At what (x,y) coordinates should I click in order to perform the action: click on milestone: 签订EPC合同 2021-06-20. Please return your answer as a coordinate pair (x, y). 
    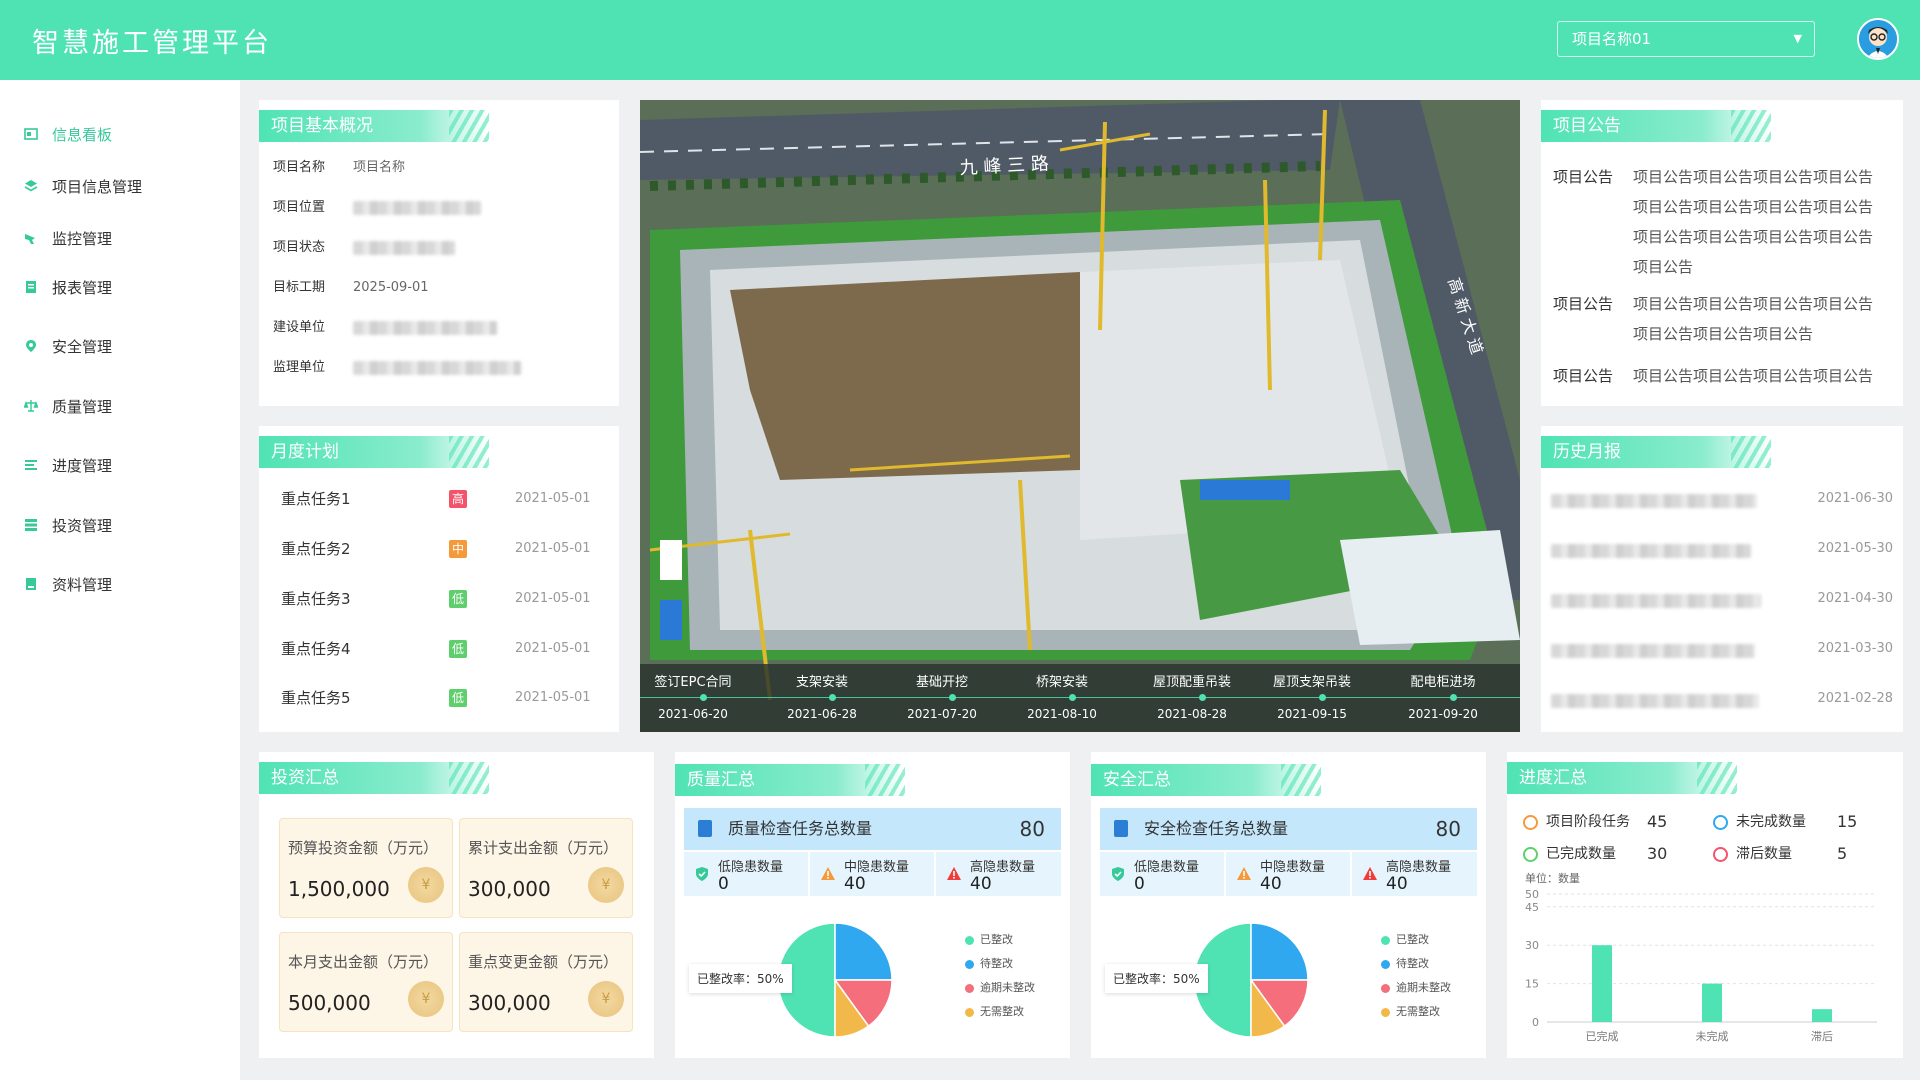
    Looking at the image, I should click on (693, 692).